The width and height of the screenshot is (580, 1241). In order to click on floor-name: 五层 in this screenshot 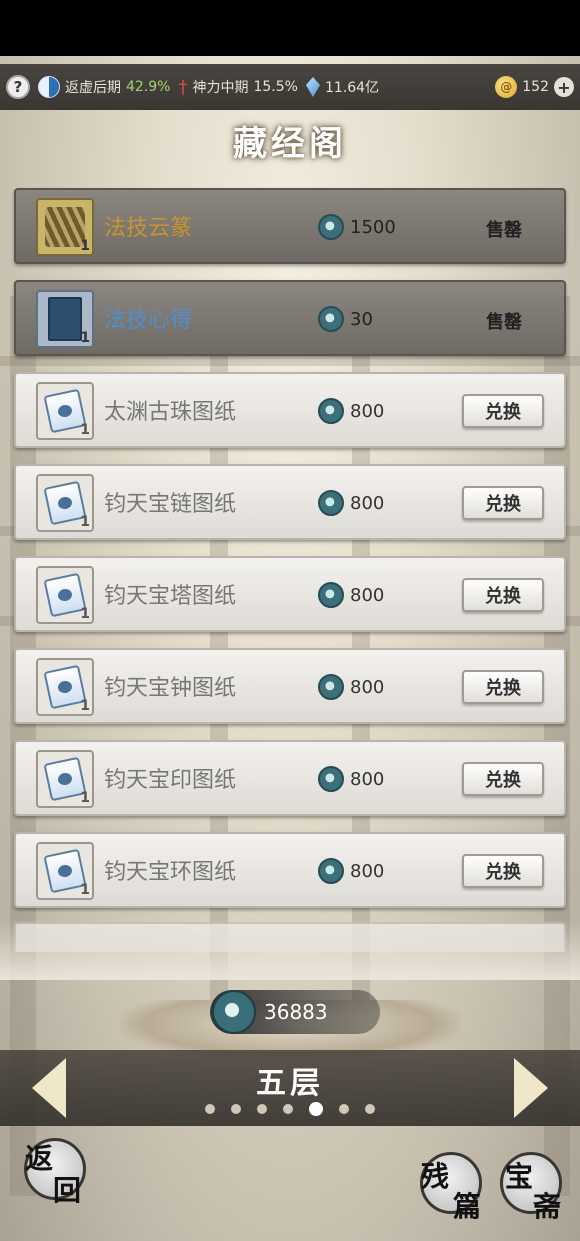, I will do `click(290, 1083)`.